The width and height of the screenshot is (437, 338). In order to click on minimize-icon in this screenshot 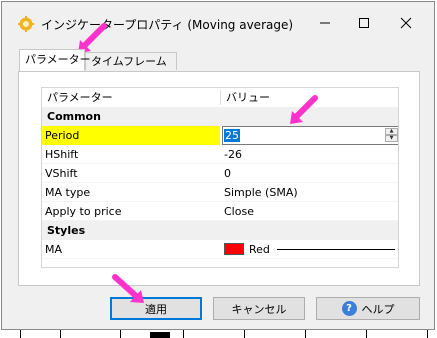, I will do `click(325, 23)`.